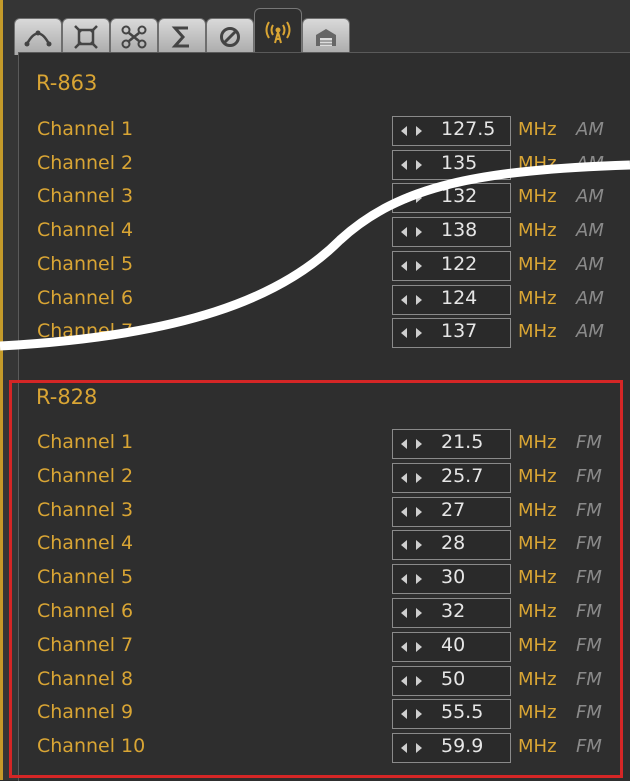 The width and height of the screenshot is (630, 781). I want to click on frequency-stepper: 25.7, so click(451, 477).